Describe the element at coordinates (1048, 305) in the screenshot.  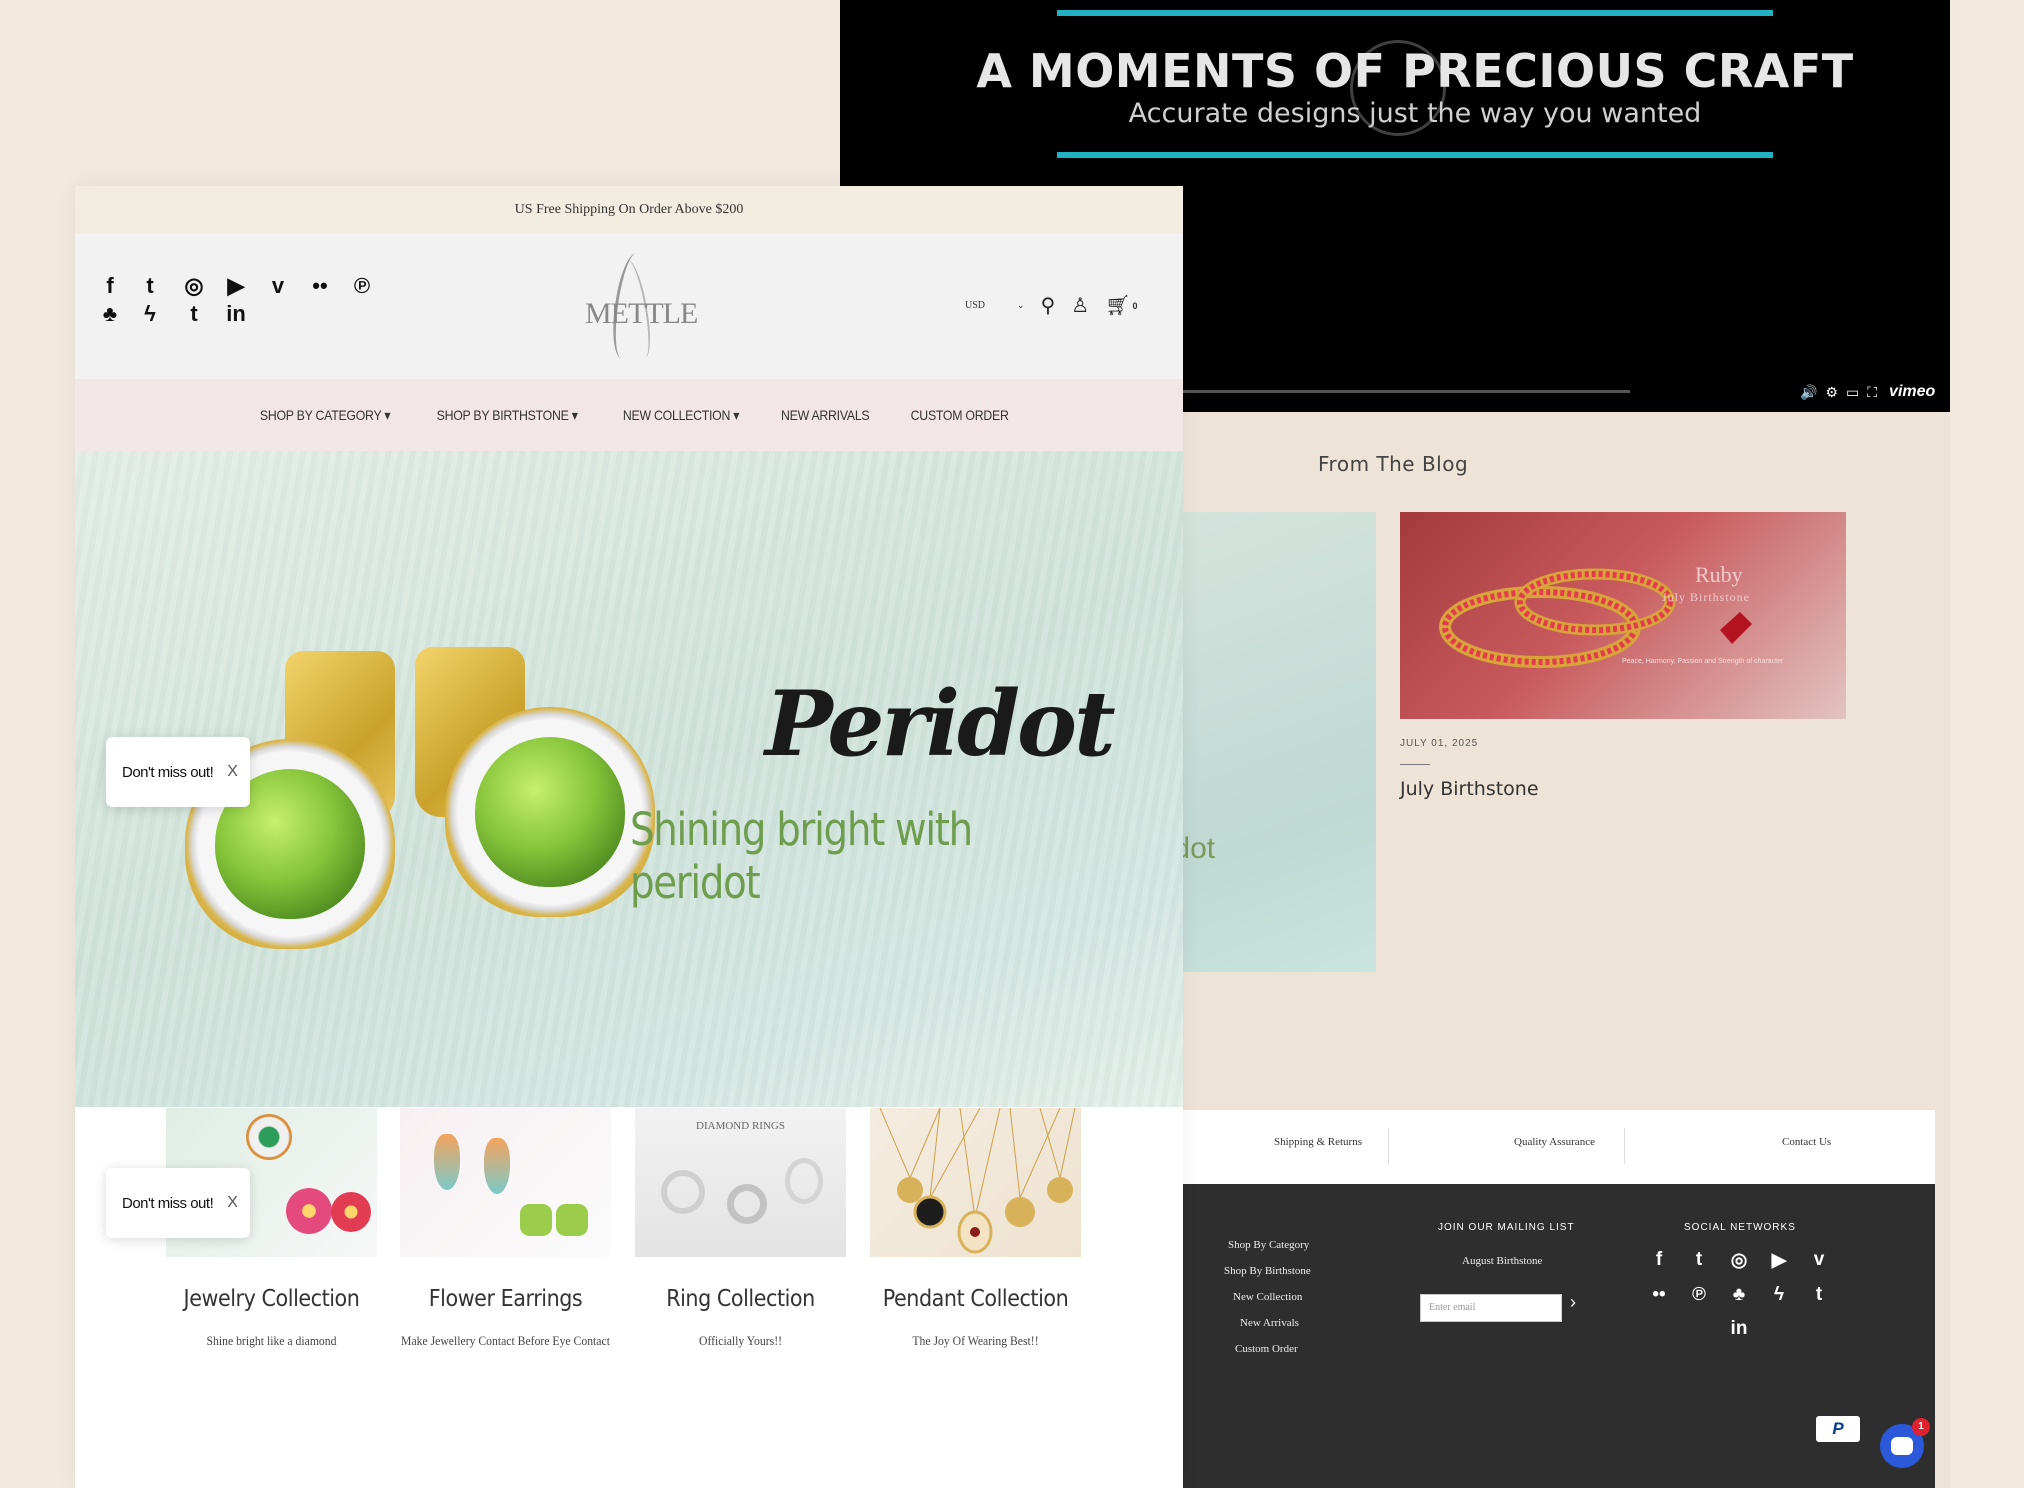
I see `search-icon: ⚲` at that location.